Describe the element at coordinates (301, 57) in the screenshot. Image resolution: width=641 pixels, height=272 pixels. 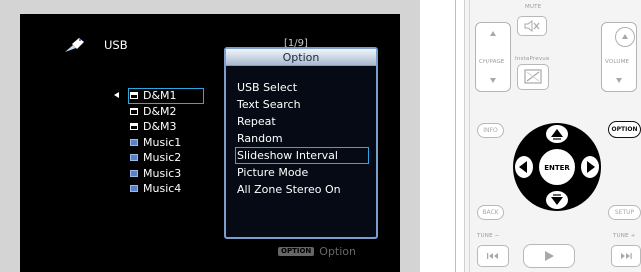
I see `option-popup-title: Option` at that location.